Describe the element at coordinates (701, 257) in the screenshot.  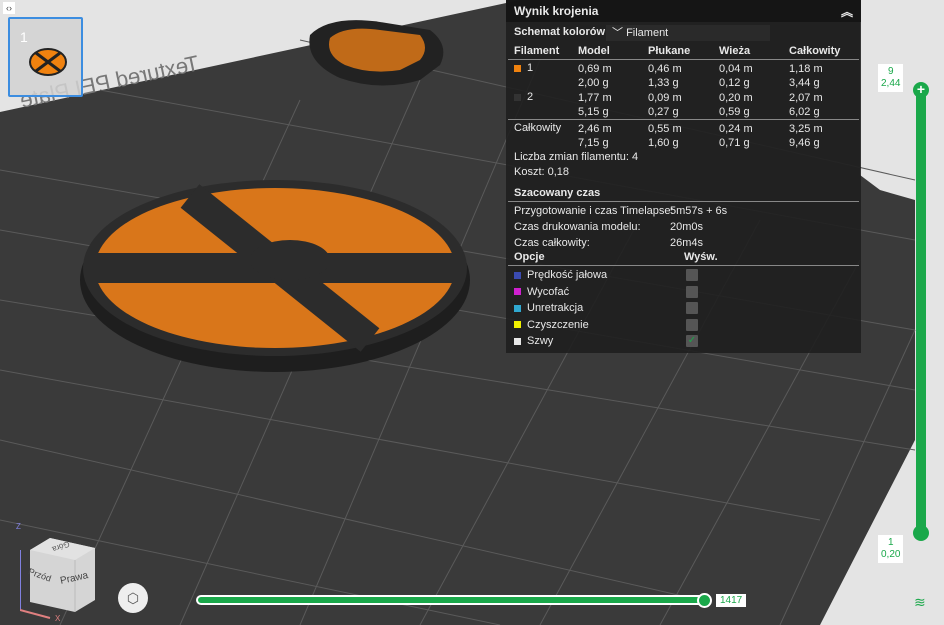
I see `display-title: Wyśw.` at that location.